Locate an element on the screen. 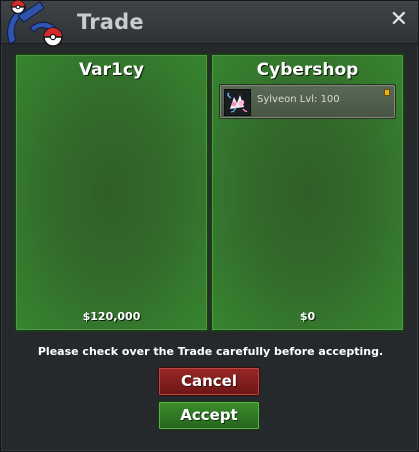 This screenshot has width=419, height=452. pokeball-logo-icon is located at coordinates (36, 26).